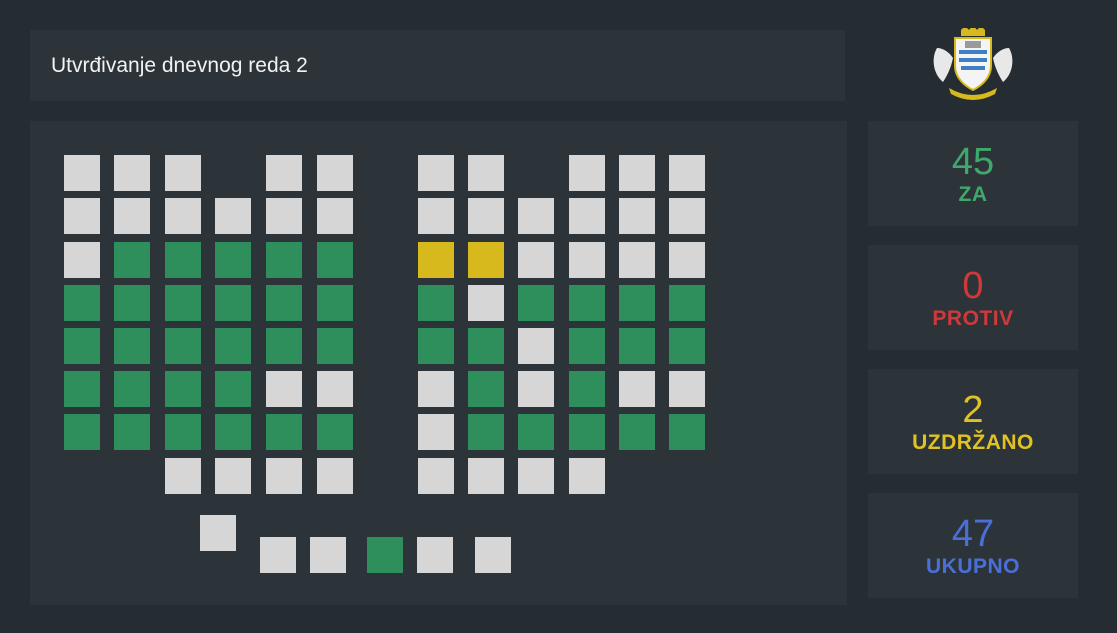  What do you see at coordinates (973, 173) in the screenshot?
I see `stat-za: 45 ZA` at bounding box center [973, 173].